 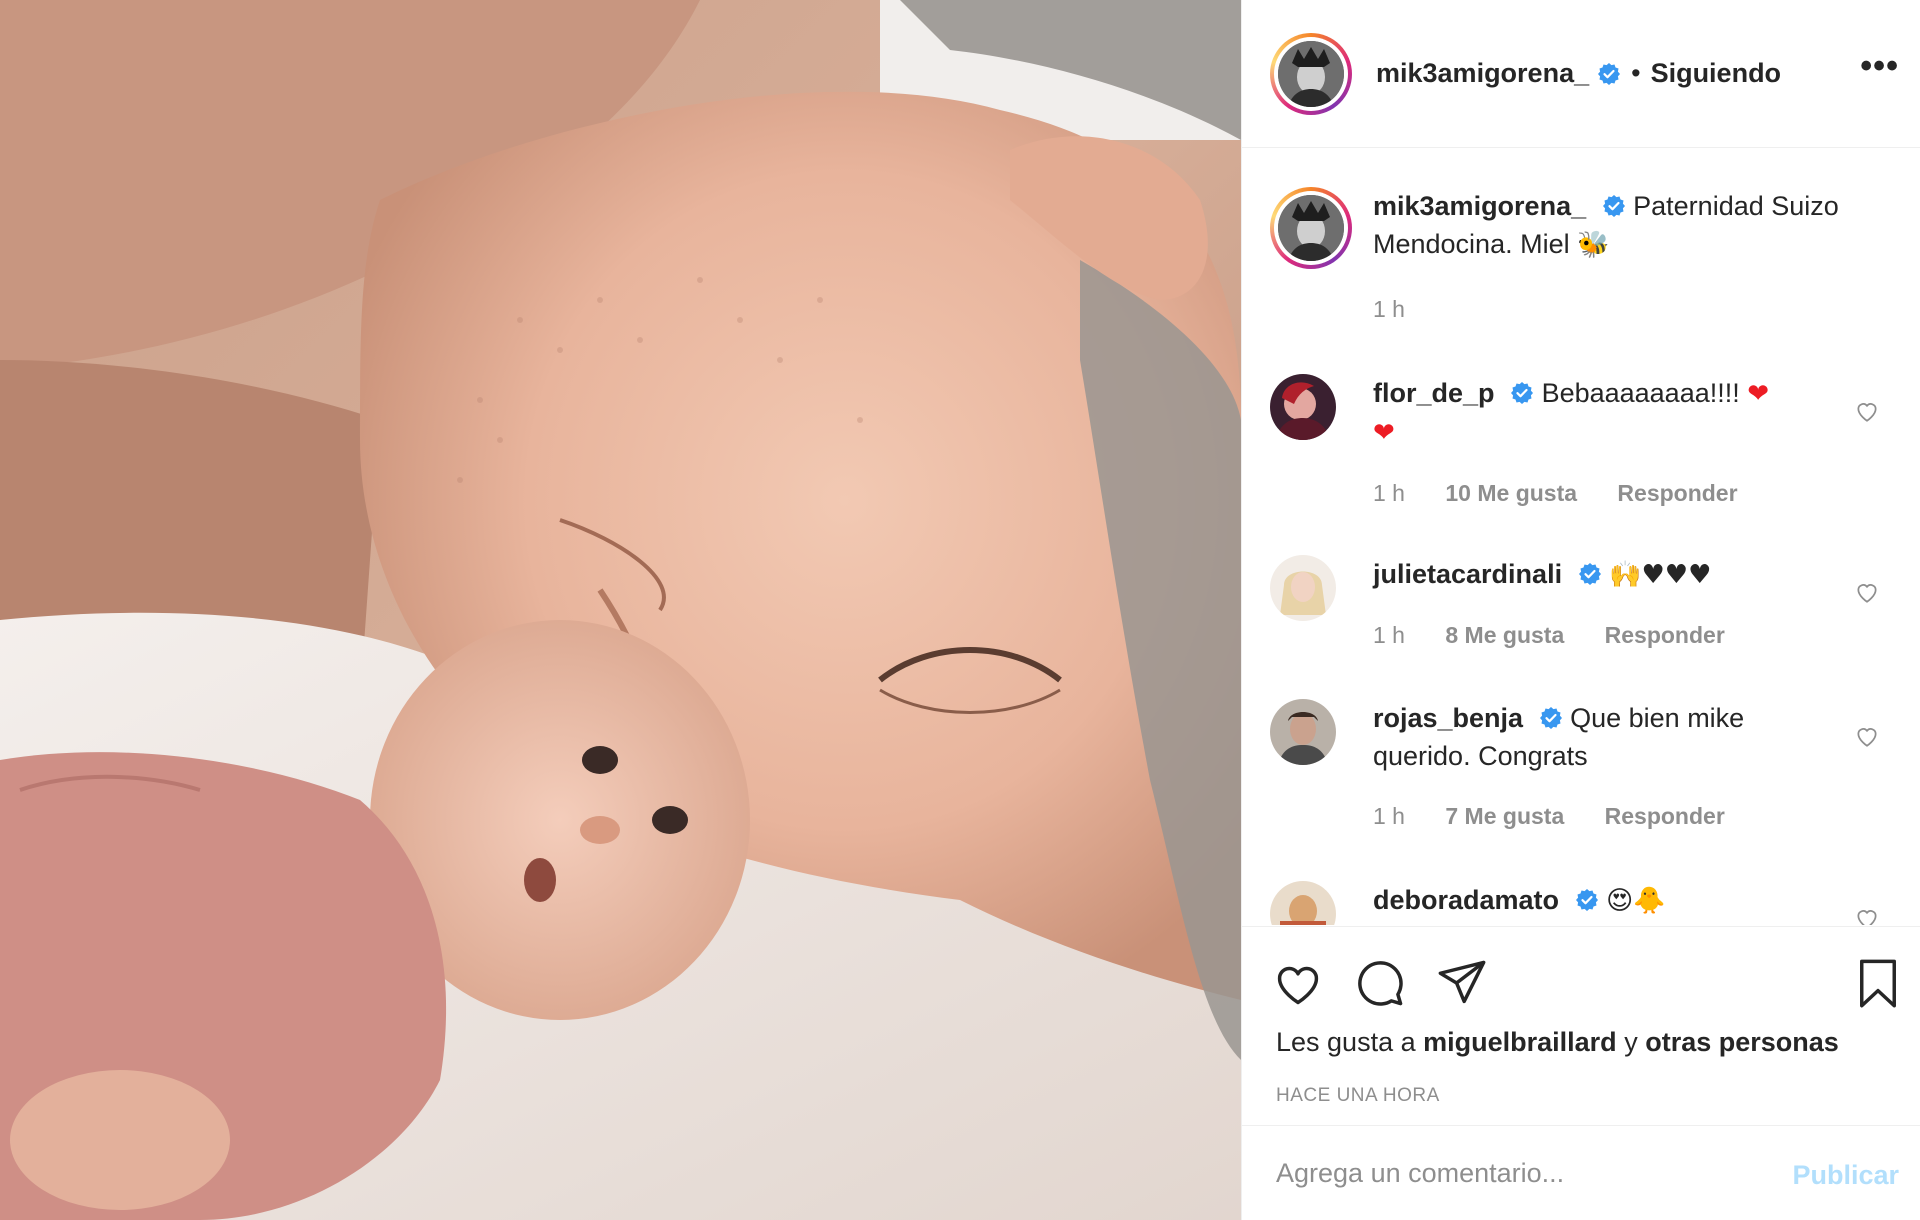 I want to click on caption-time: 1 h, so click(x=1389, y=309).